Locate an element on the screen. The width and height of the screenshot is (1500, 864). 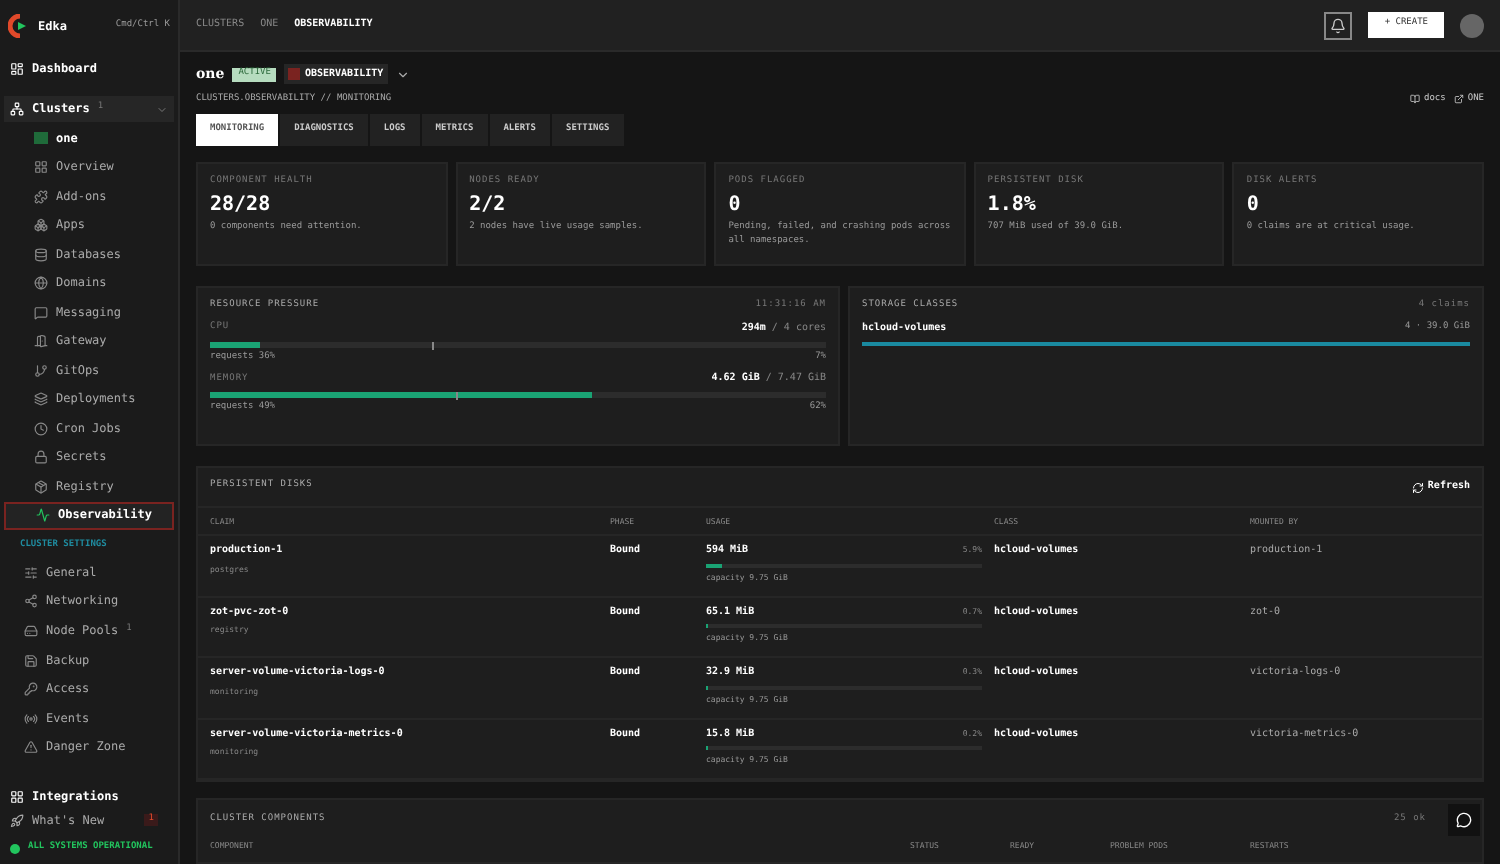
logo-icon is located at coordinates (19, 26).